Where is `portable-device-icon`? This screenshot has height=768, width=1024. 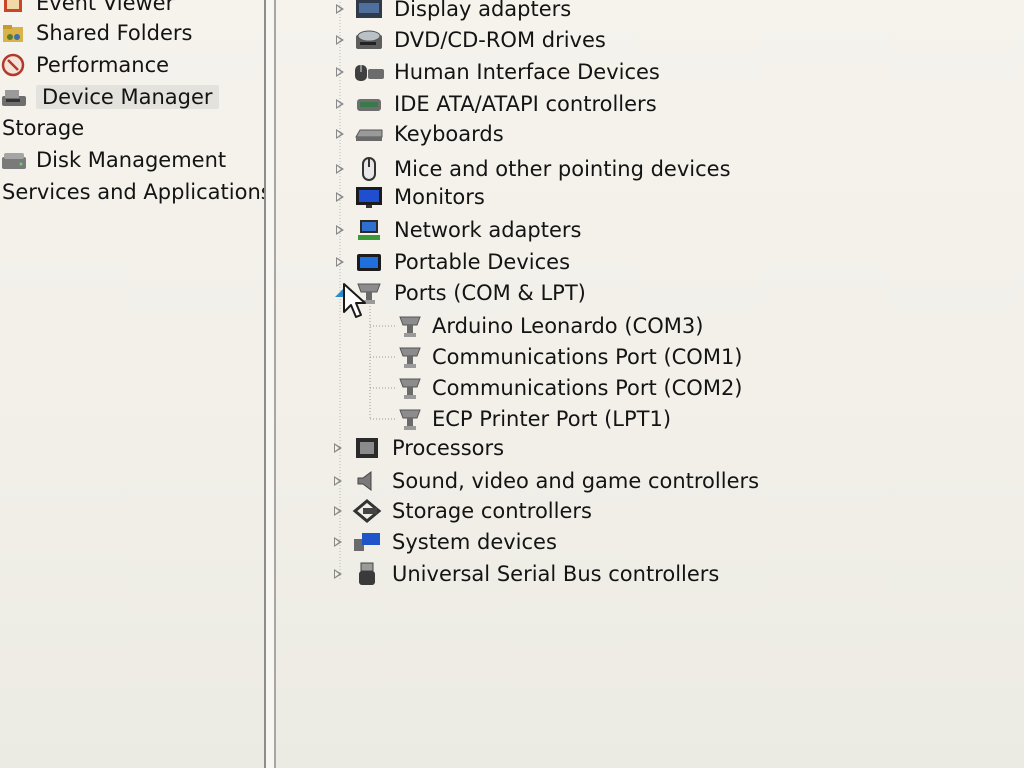
portable-device-icon is located at coordinates (369, 262).